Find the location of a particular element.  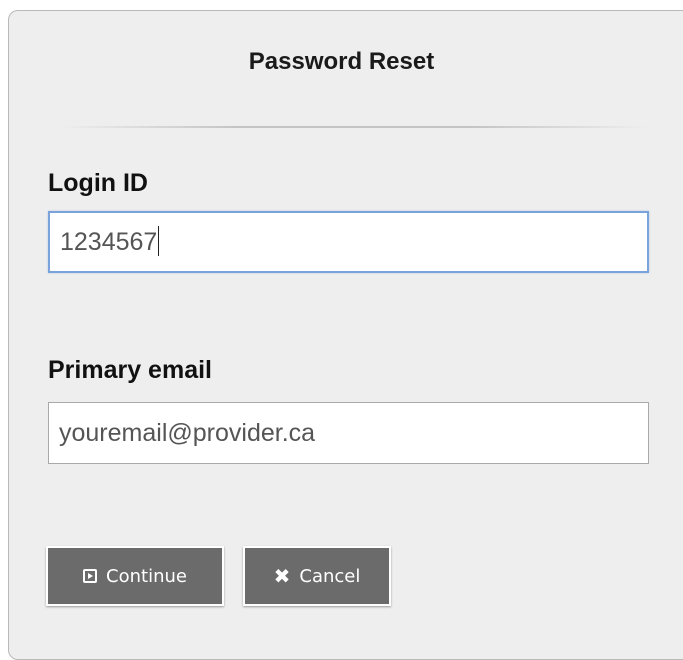

cancel-button: ✖ Cancel is located at coordinates (317, 576).